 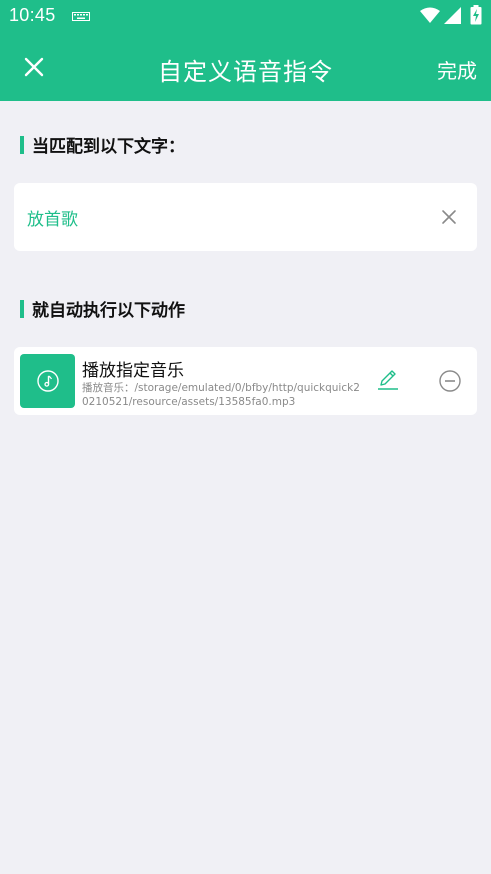 What do you see at coordinates (245, 16) in the screenshot?
I see `status-bar: 10:45` at bounding box center [245, 16].